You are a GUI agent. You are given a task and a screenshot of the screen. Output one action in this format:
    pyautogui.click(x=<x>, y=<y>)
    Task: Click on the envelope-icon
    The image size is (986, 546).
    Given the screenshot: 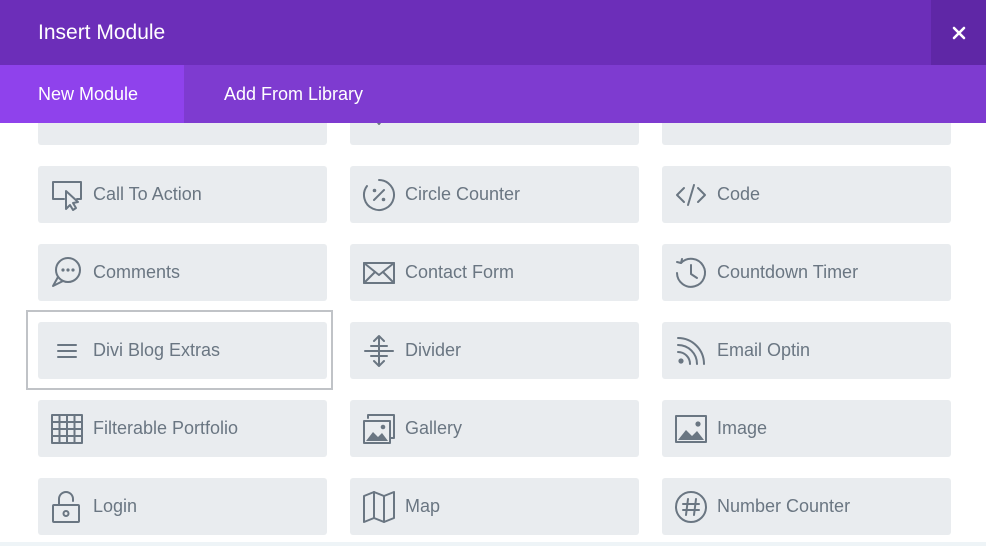 What is the action you would take?
    pyautogui.click(x=379, y=273)
    